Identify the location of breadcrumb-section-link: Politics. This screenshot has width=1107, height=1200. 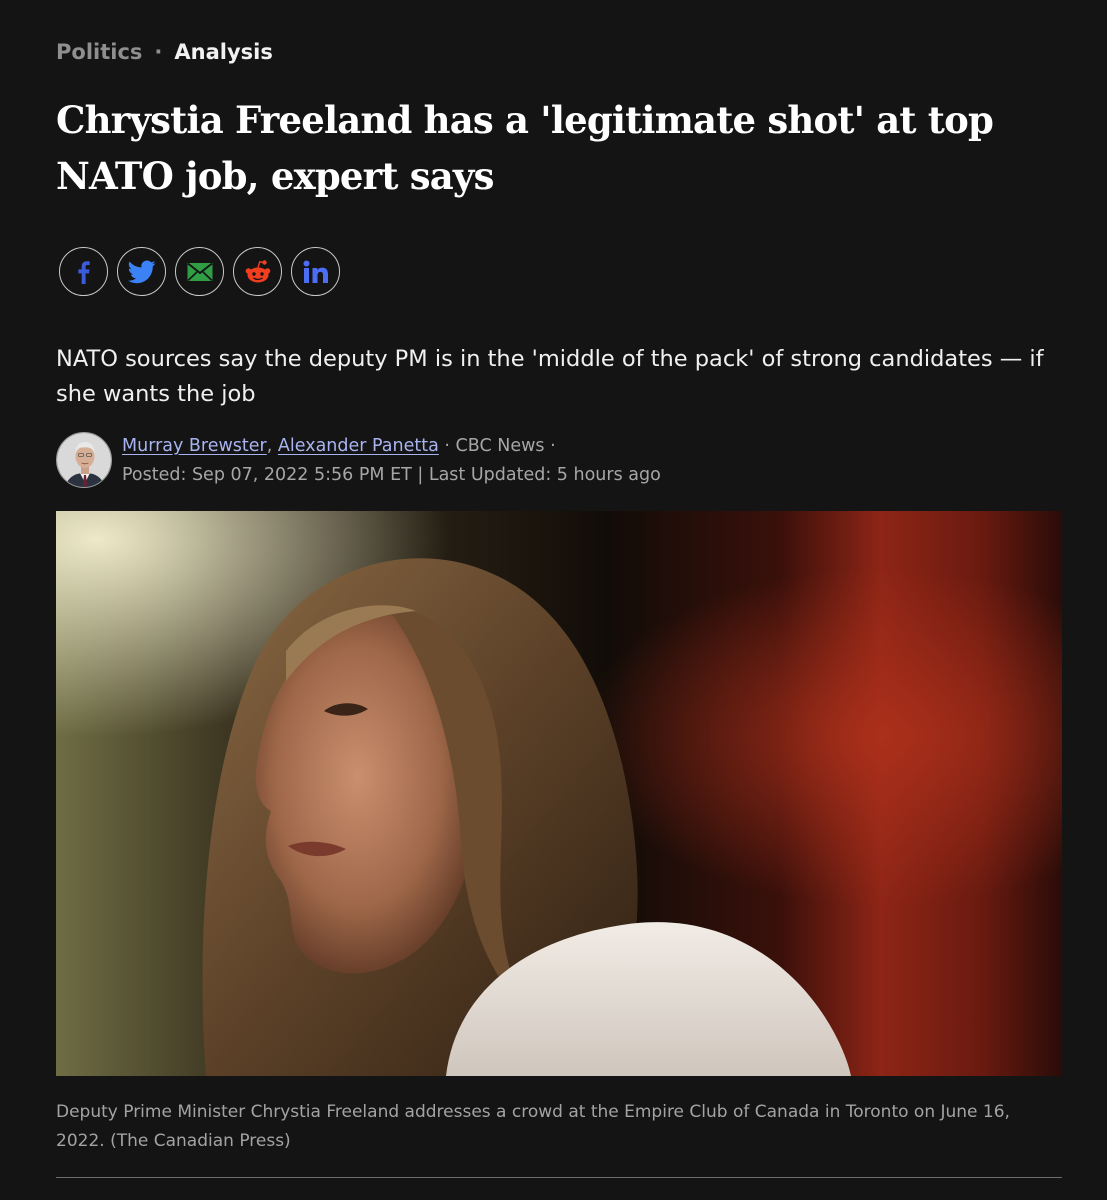
(99, 52).